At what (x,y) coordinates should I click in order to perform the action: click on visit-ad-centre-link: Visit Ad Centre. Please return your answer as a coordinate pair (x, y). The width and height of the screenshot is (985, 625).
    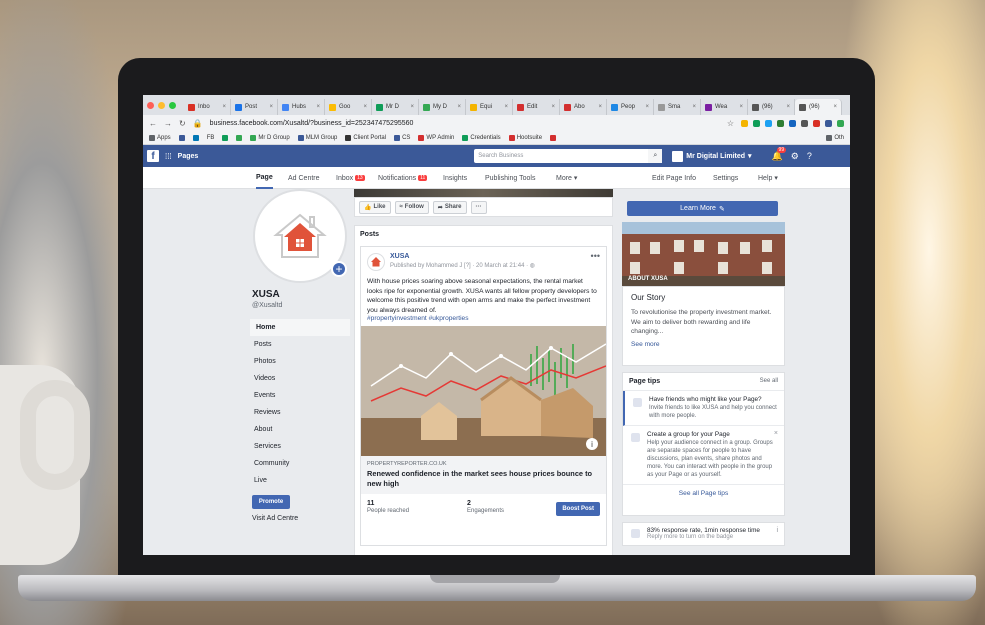
    Looking at the image, I should click on (300, 518).